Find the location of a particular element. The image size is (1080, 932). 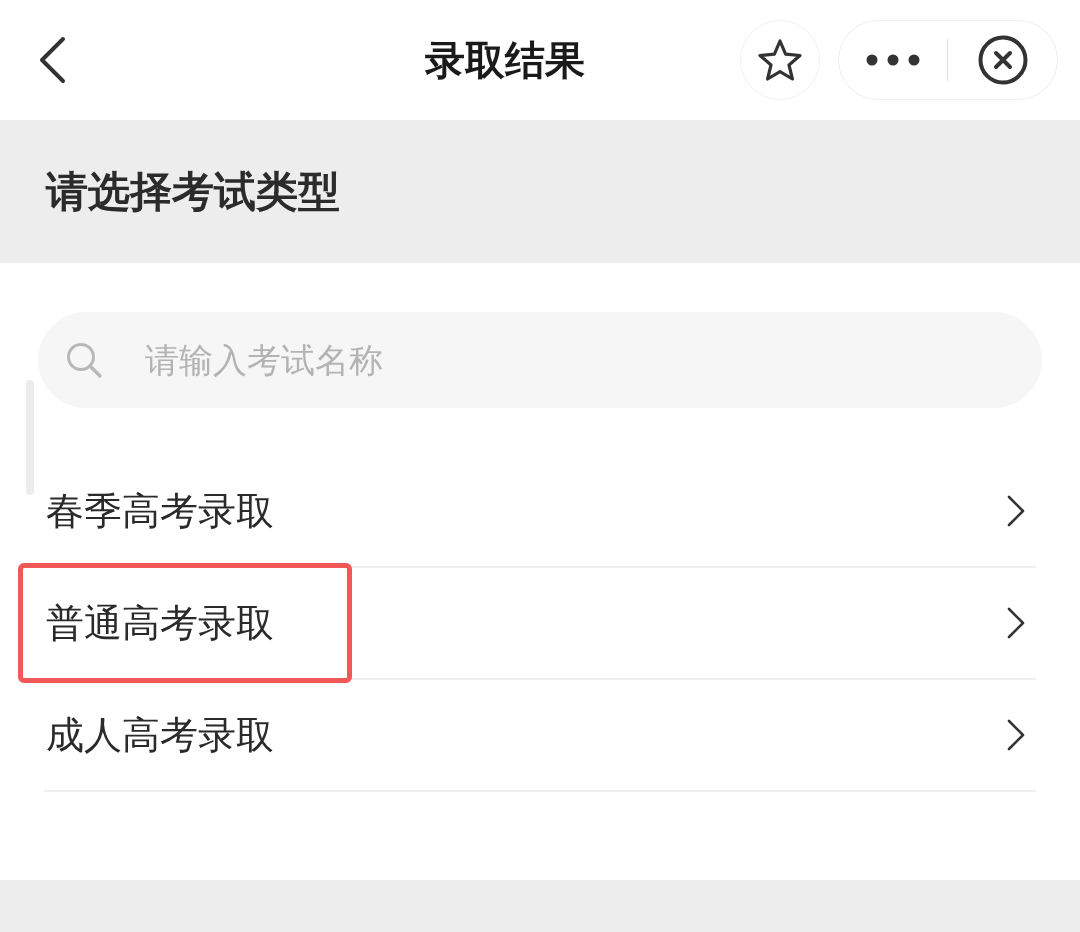

exam-type-item: 成人高考录取 is located at coordinates (540, 736).